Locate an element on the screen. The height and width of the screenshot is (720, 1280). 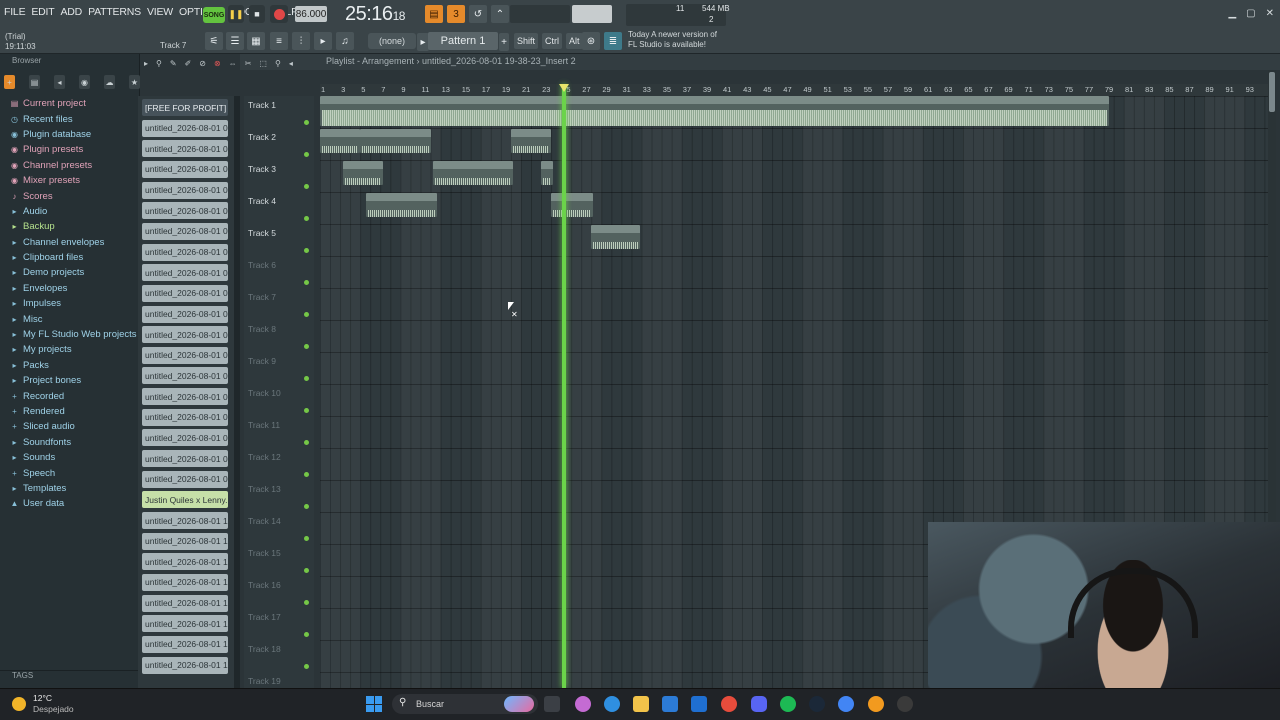
track-name: Track 10 is located at coordinates (264, 393).